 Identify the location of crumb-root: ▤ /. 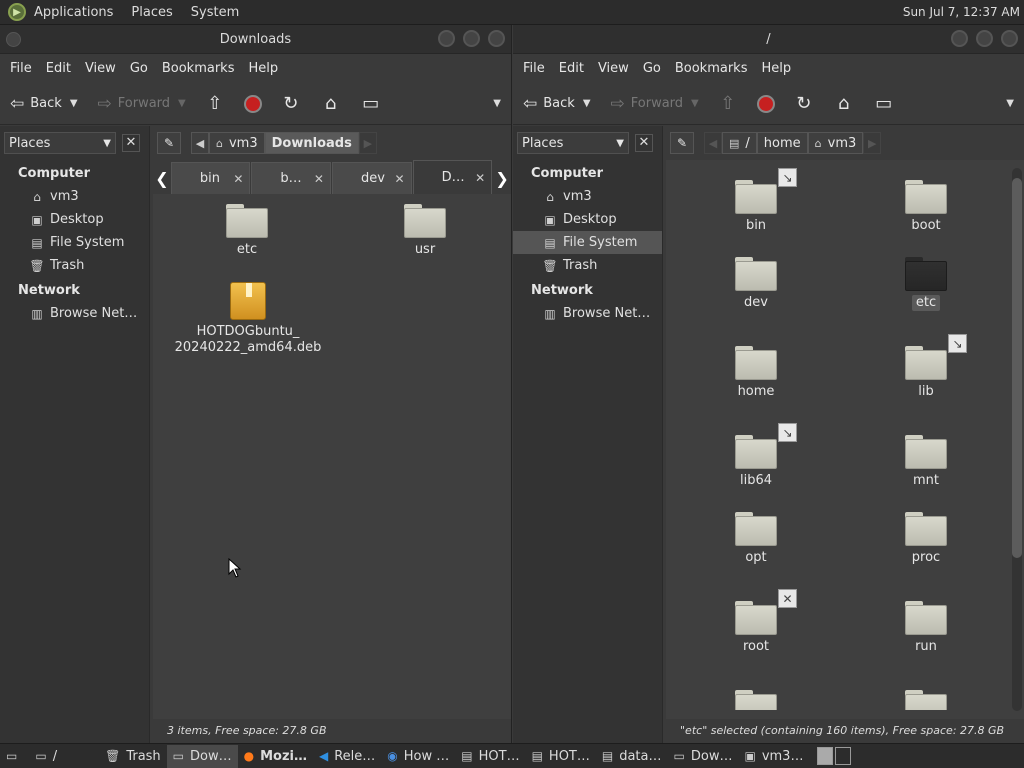
(739, 143).